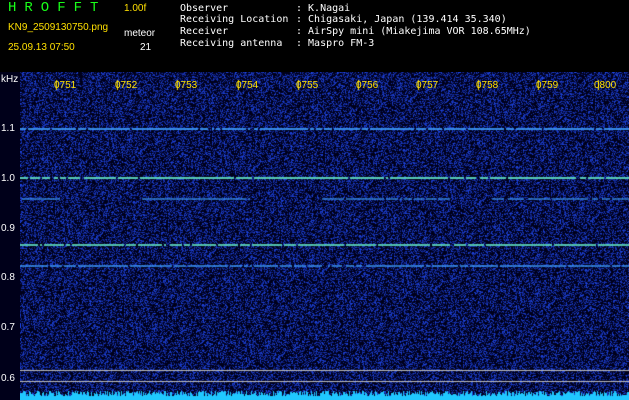 This screenshot has width=629, height=400. I want to click on time-label: 0800, so click(605, 85).